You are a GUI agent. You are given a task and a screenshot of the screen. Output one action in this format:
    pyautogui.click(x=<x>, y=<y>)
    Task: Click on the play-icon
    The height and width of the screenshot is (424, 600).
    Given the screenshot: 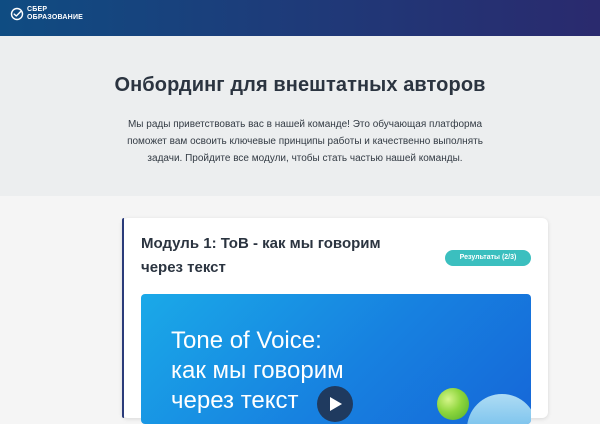 What is the action you would take?
    pyautogui.click(x=336, y=404)
    